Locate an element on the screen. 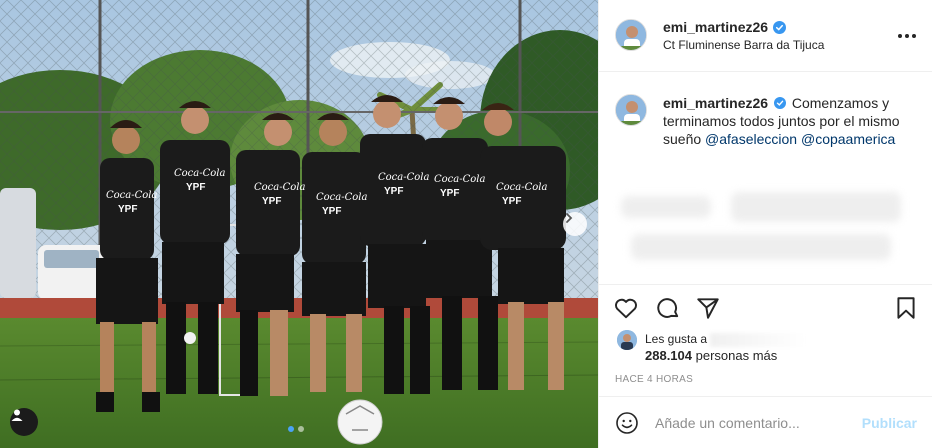 This screenshot has width=932, height=448. blurred-liker-name is located at coordinates (758, 339).